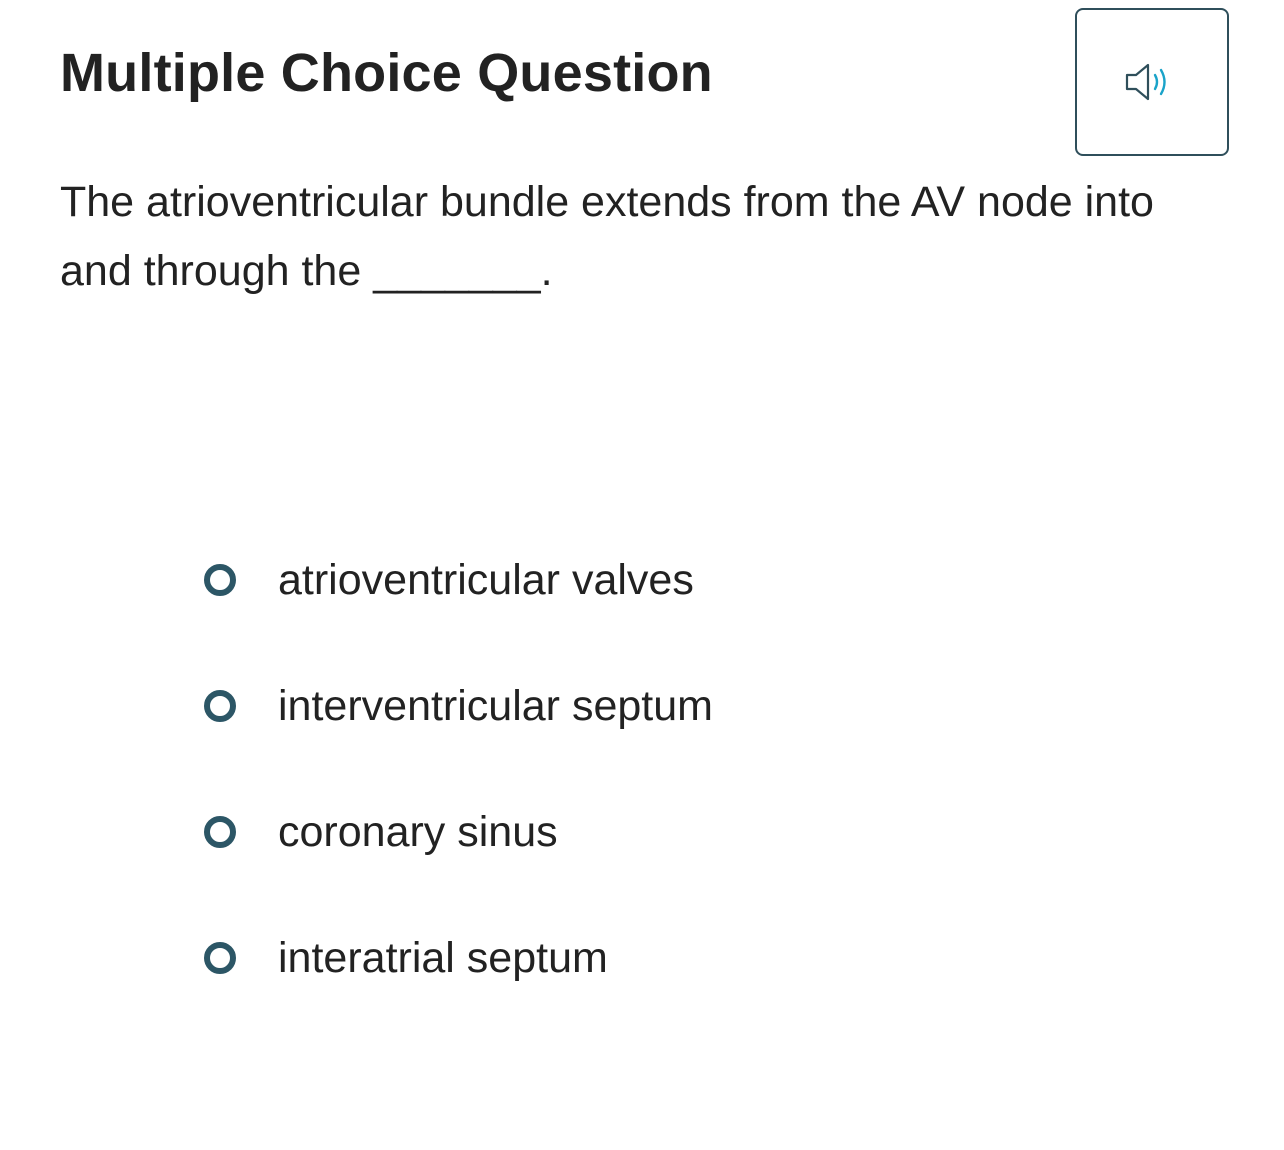 The image size is (1284, 1150). I want to click on answer-option-label: coronary sinus, so click(418, 832).